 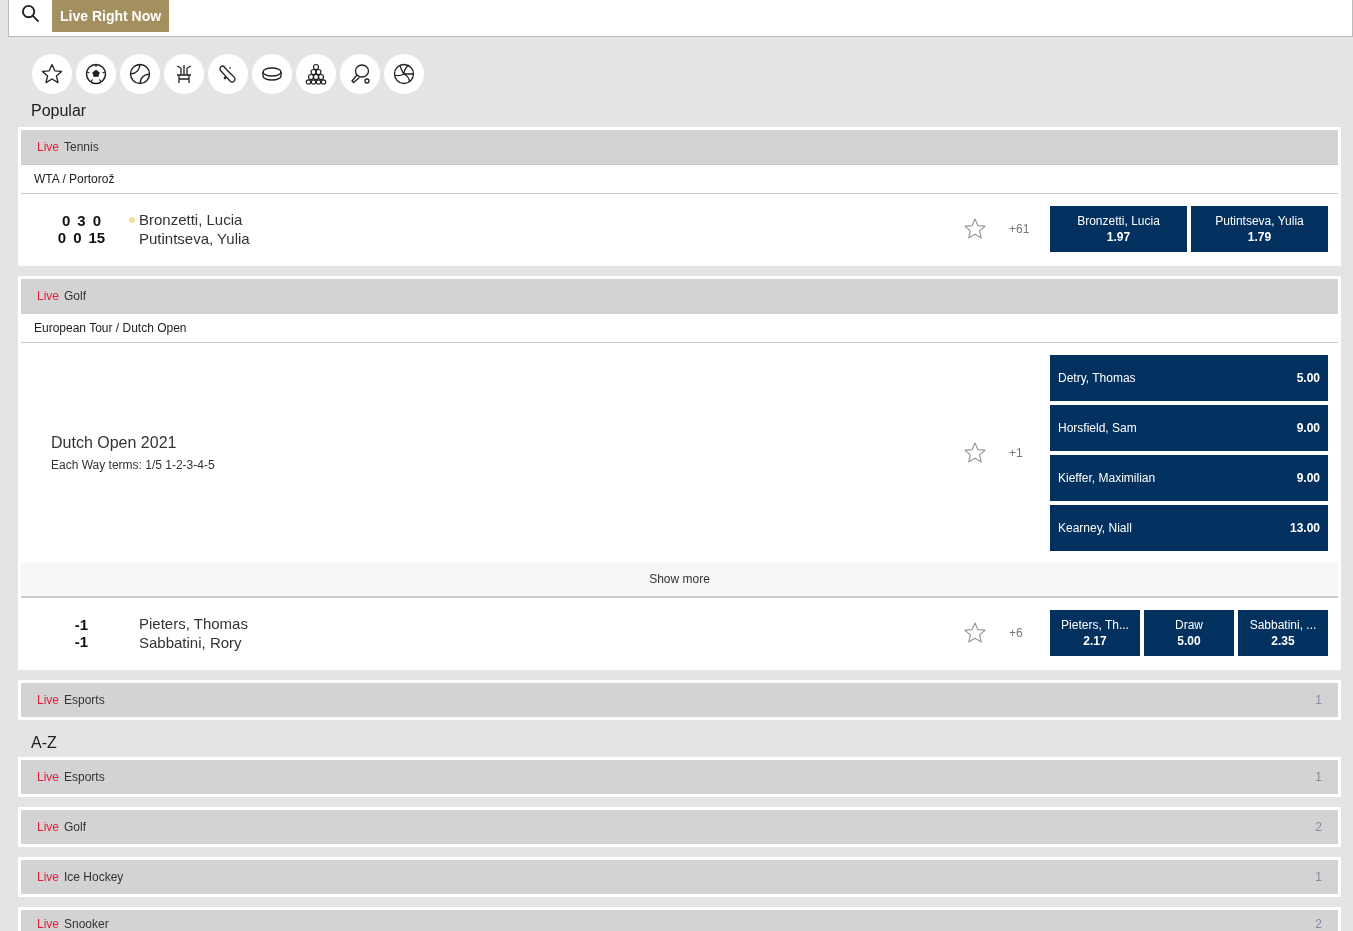 I want to click on golf-clubs-filter-button, so click(x=184, y=74).